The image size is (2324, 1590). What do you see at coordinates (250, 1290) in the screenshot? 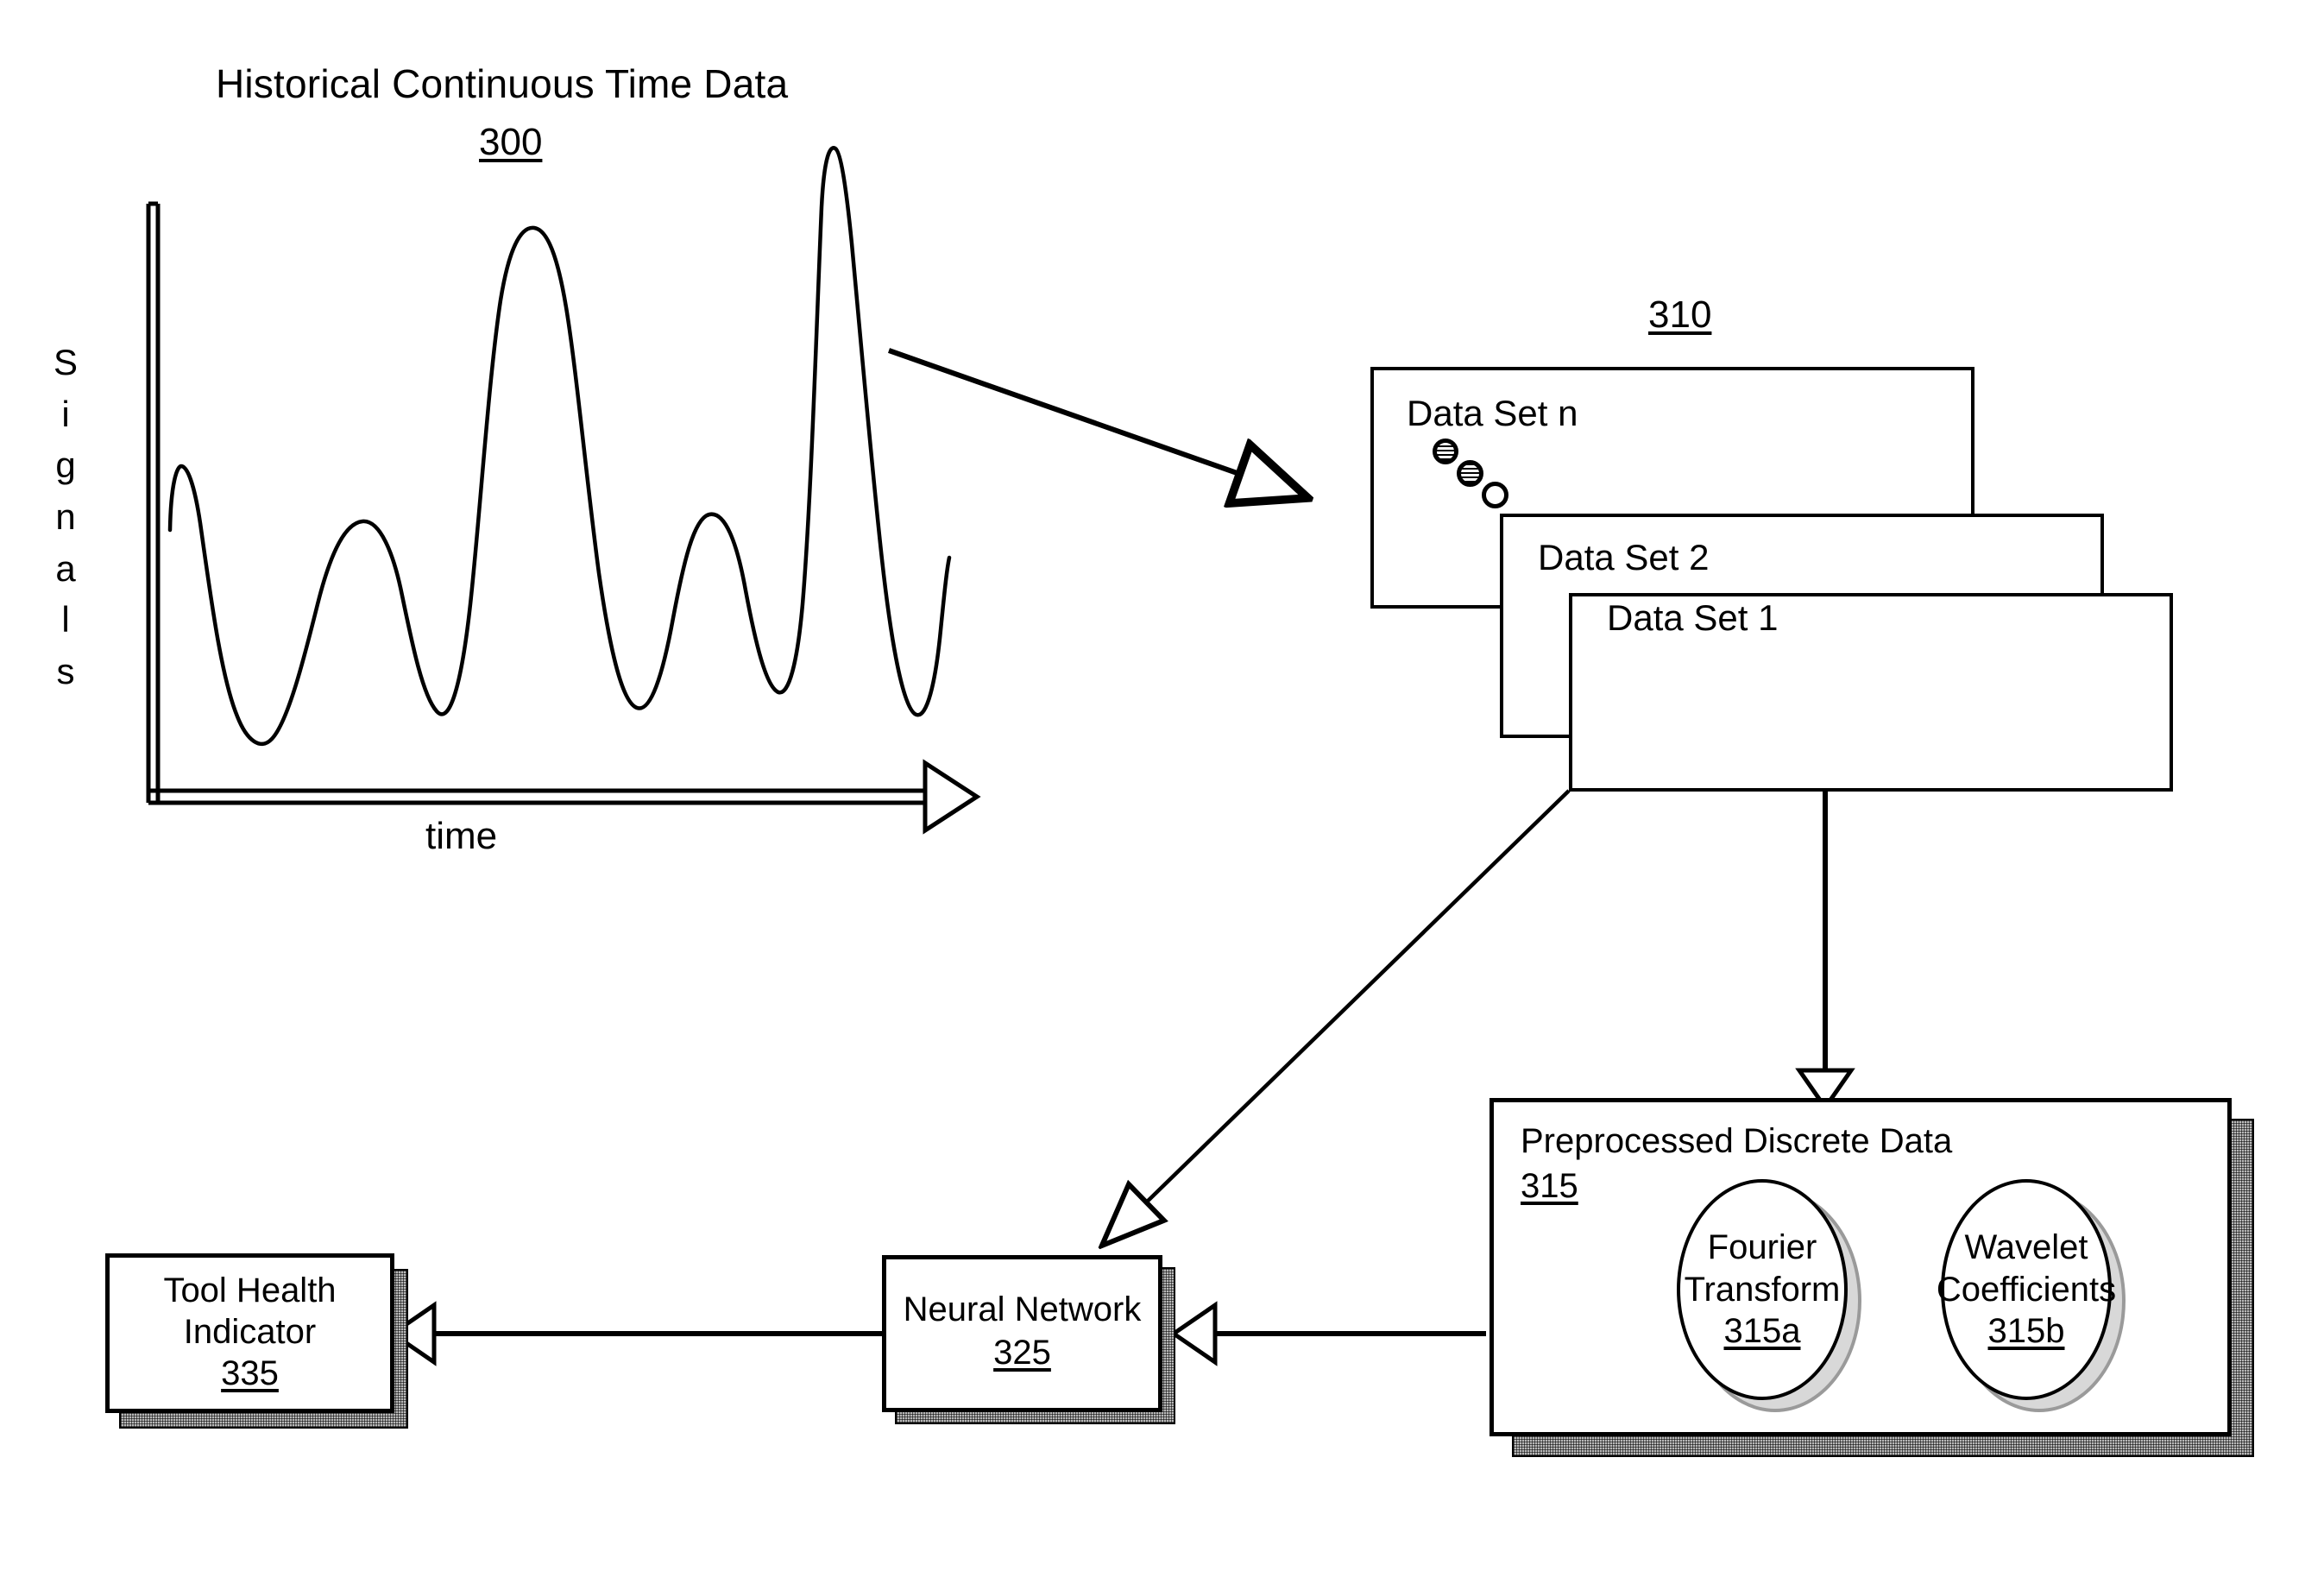
I see `tool-health-line1: Tool Health` at bounding box center [250, 1290].